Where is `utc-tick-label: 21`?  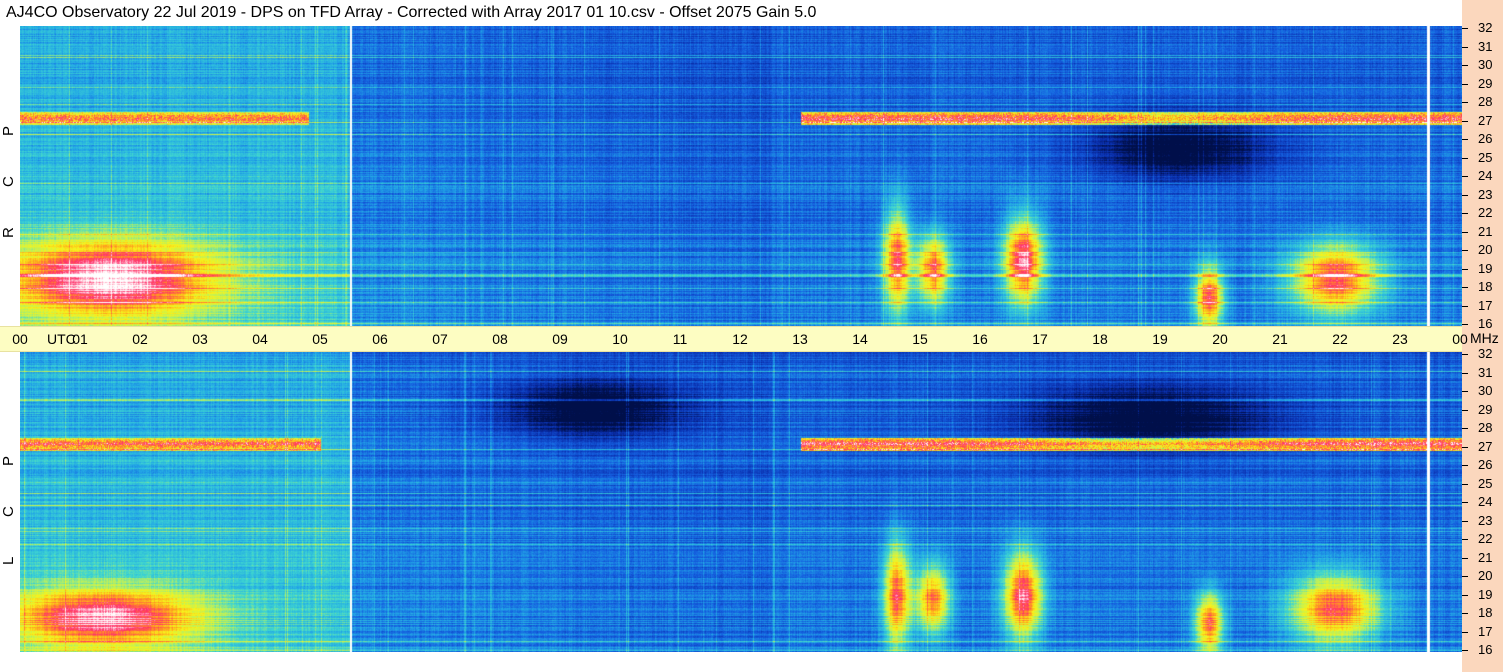 utc-tick-label: 21 is located at coordinates (1280, 339).